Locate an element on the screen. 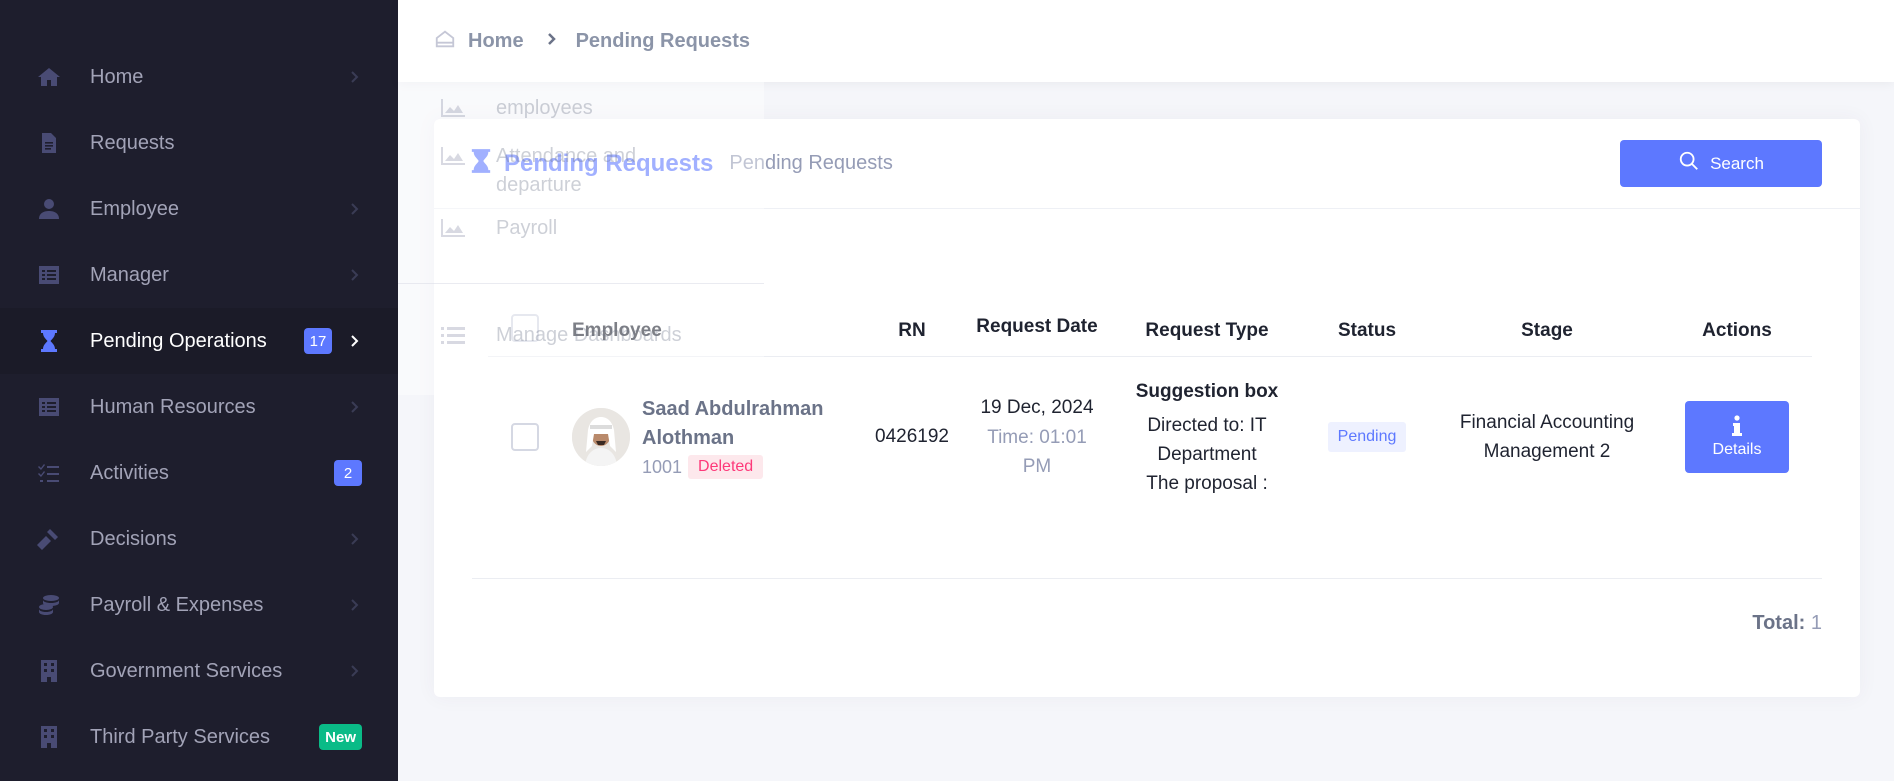  sidebar-item-third-party-services: Third Party Services New is located at coordinates (199, 737).